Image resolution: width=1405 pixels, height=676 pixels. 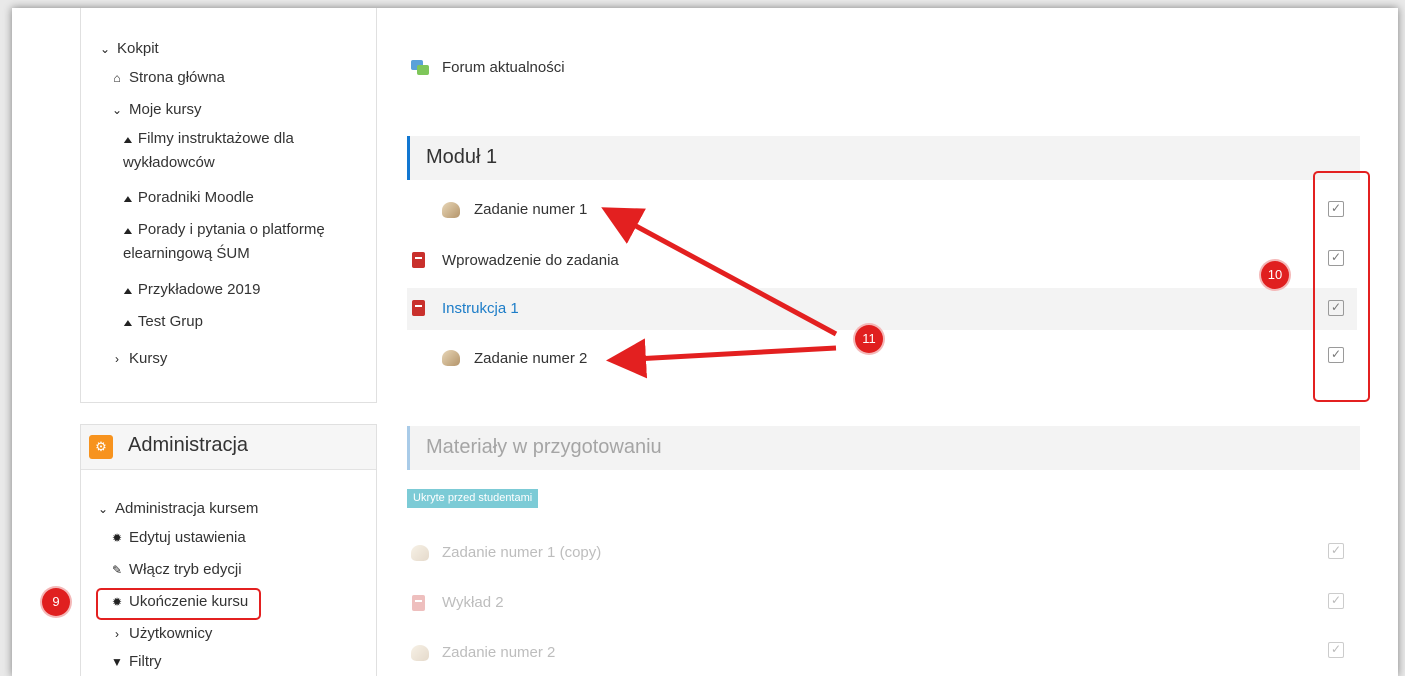 What do you see at coordinates (473, 498) in the screenshot?
I see `hidden-from-students-badge: Ukryte przed studentami` at bounding box center [473, 498].